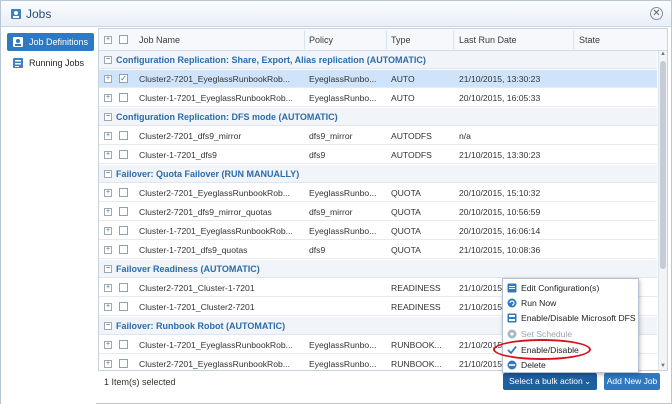 Image resolution: width=672 pixels, height=404 pixels. I want to click on running-jobs-icon, so click(18, 63).